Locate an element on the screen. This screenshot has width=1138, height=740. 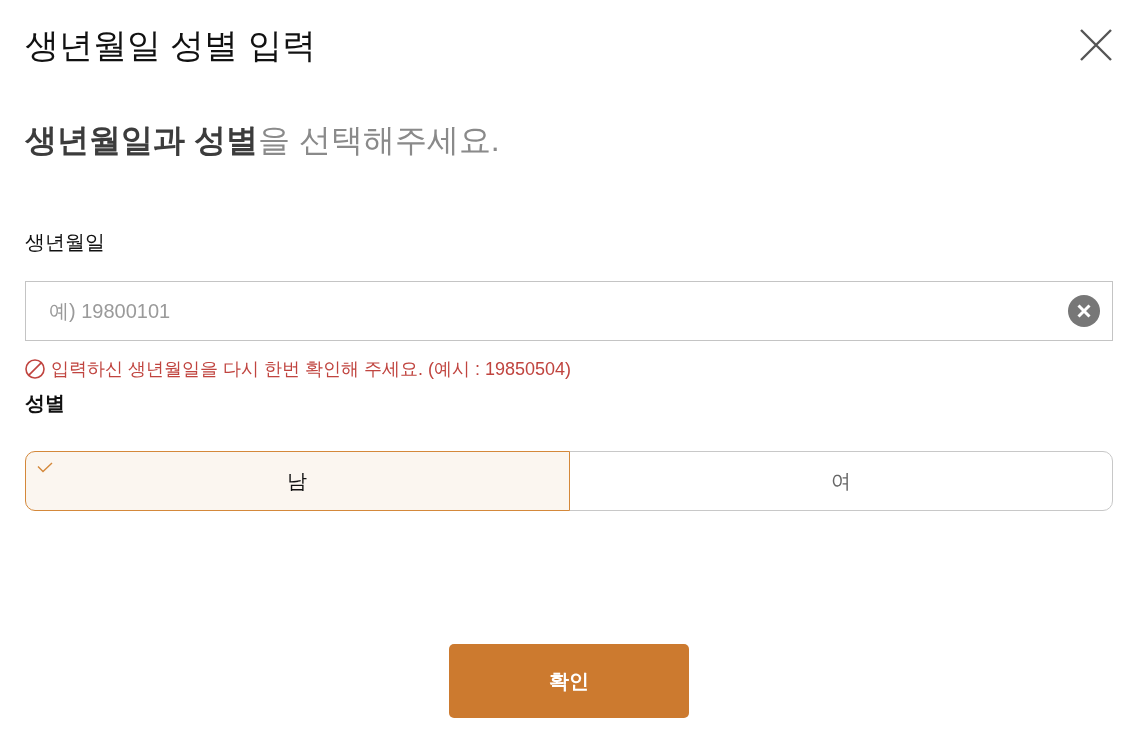
gender-option: 남 is located at coordinates (297, 481).